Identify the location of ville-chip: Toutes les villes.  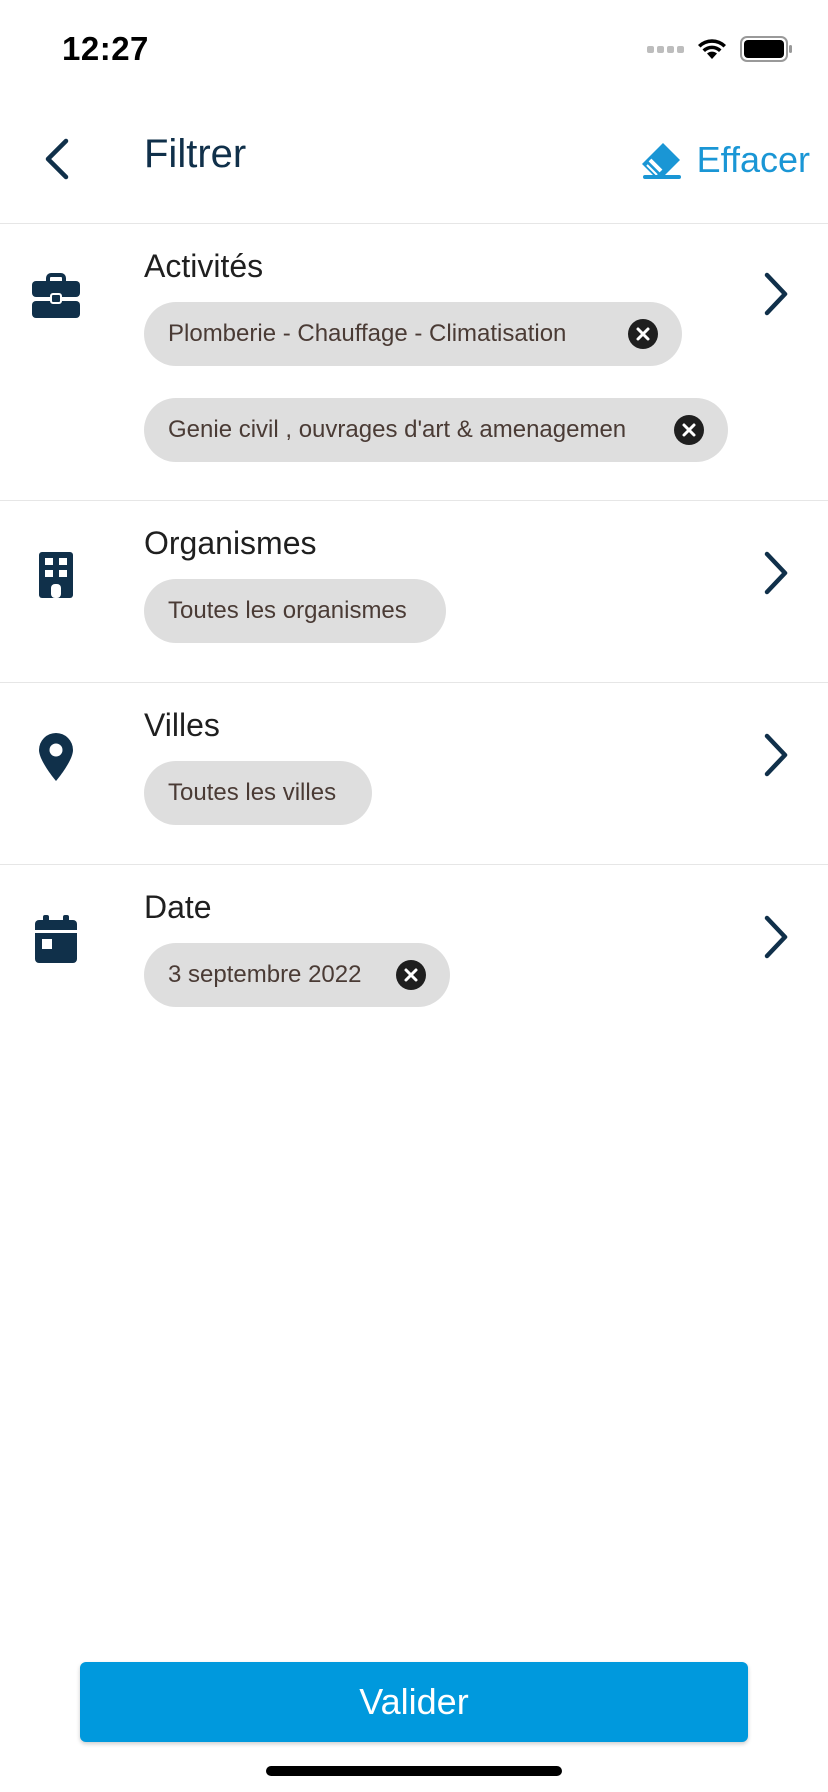
(258, 793).